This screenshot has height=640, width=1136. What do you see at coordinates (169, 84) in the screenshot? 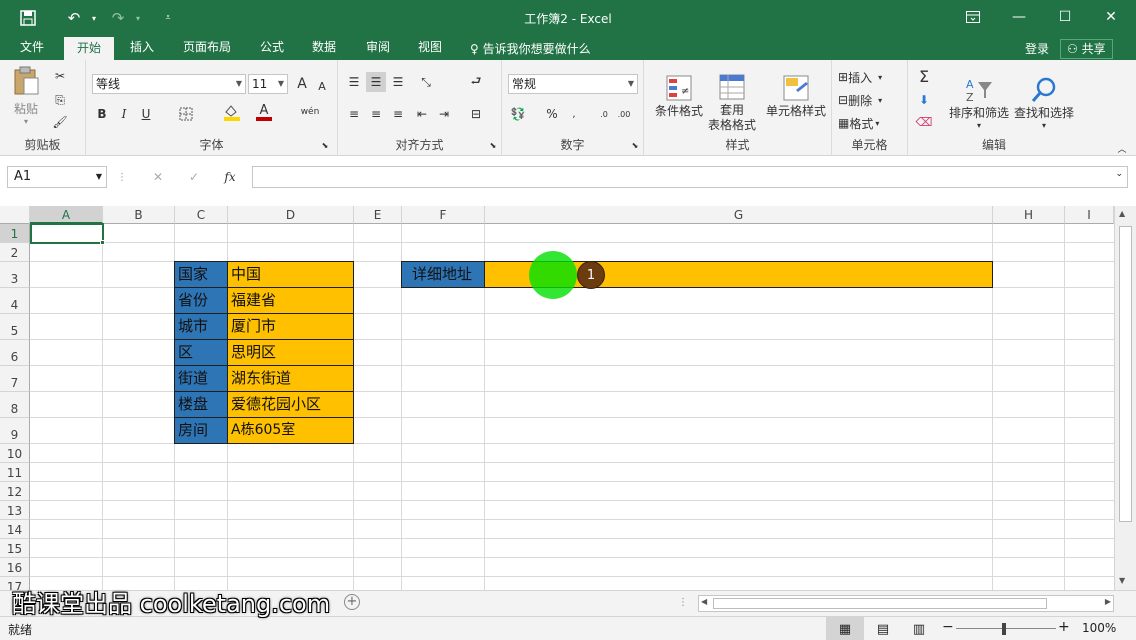
I see `font-name-combo: 等线 ▼` at bounding box center [169, 84].